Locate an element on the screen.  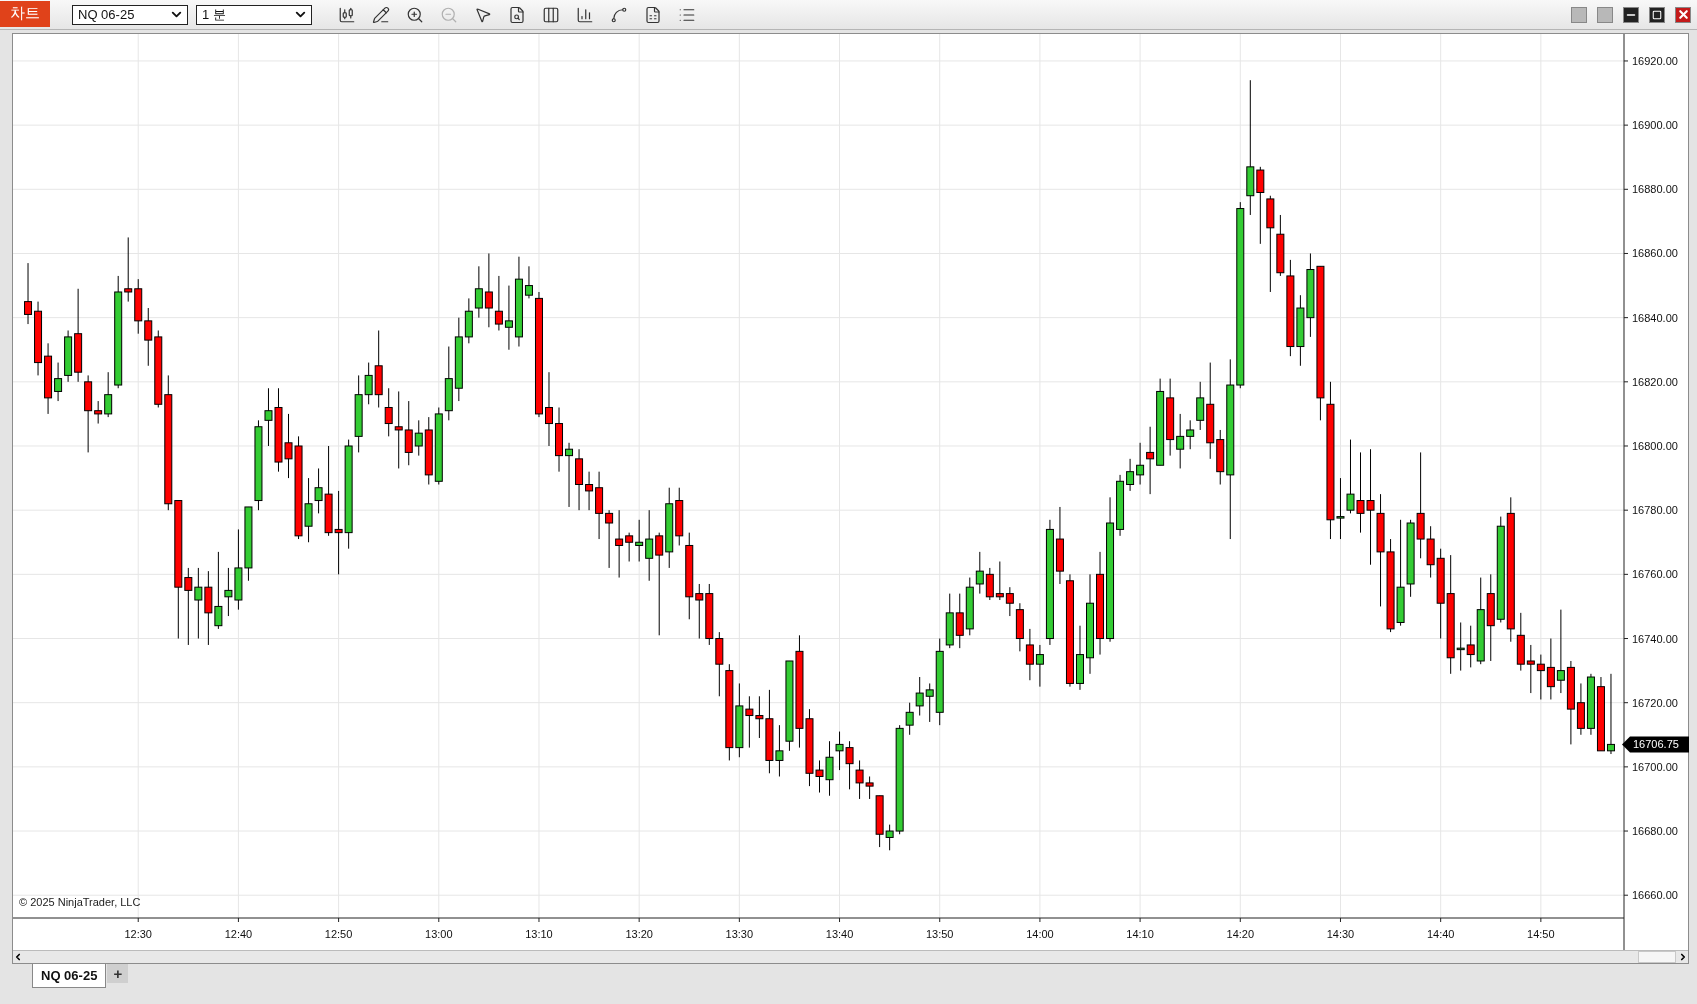
price-label: 16820.00 is located at coordinates (1655, 381).